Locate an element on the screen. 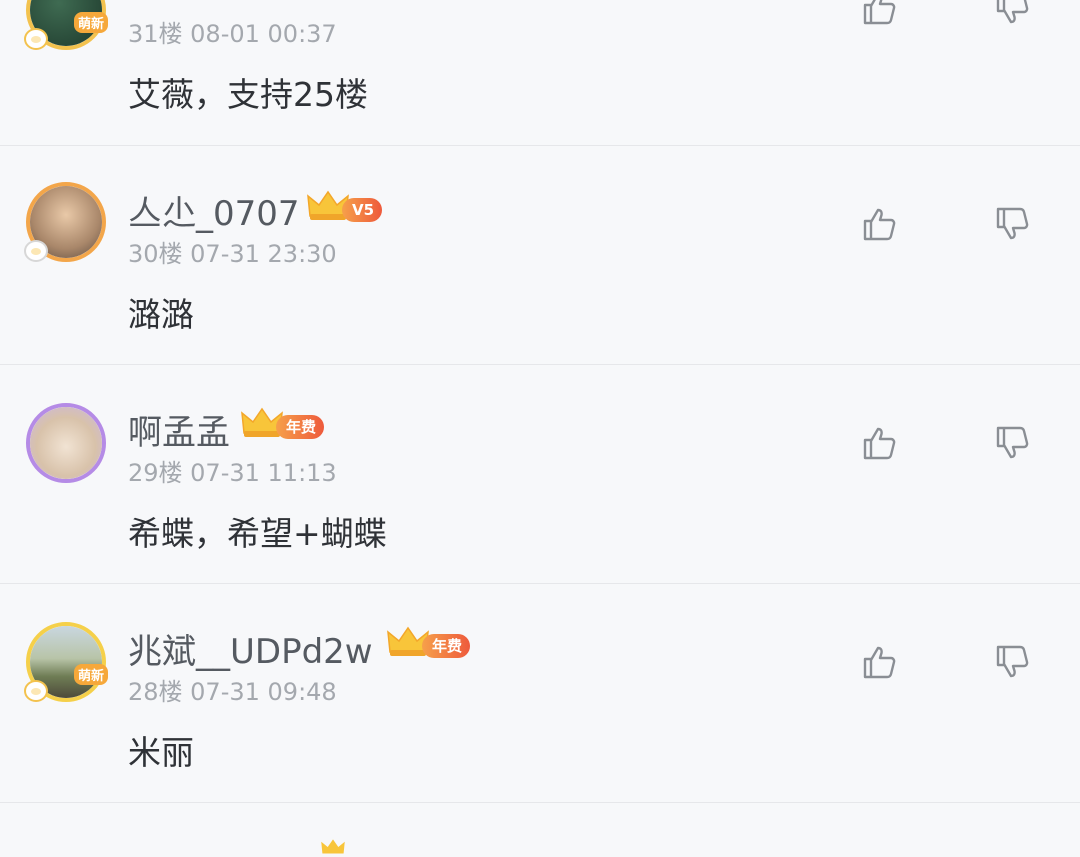  floor-time: 30楼 07-31 23:30 is located at coordinates (232, 254).